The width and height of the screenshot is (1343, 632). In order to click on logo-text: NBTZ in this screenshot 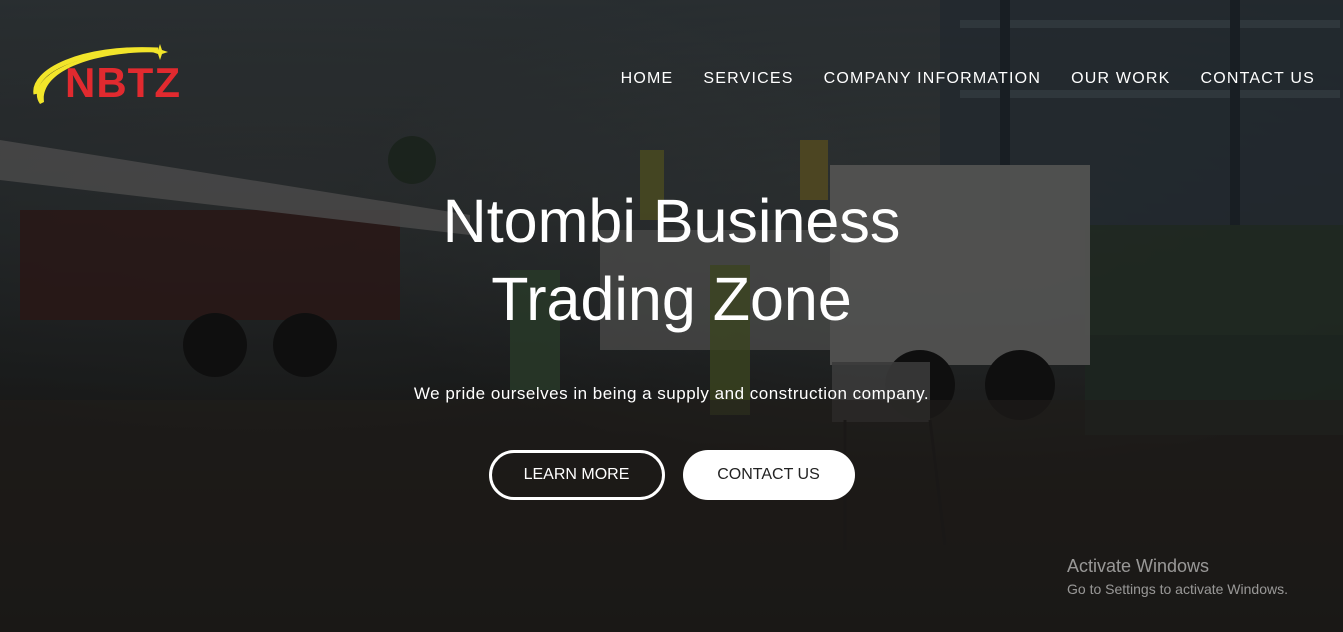, I will do `click(123, 82)`.